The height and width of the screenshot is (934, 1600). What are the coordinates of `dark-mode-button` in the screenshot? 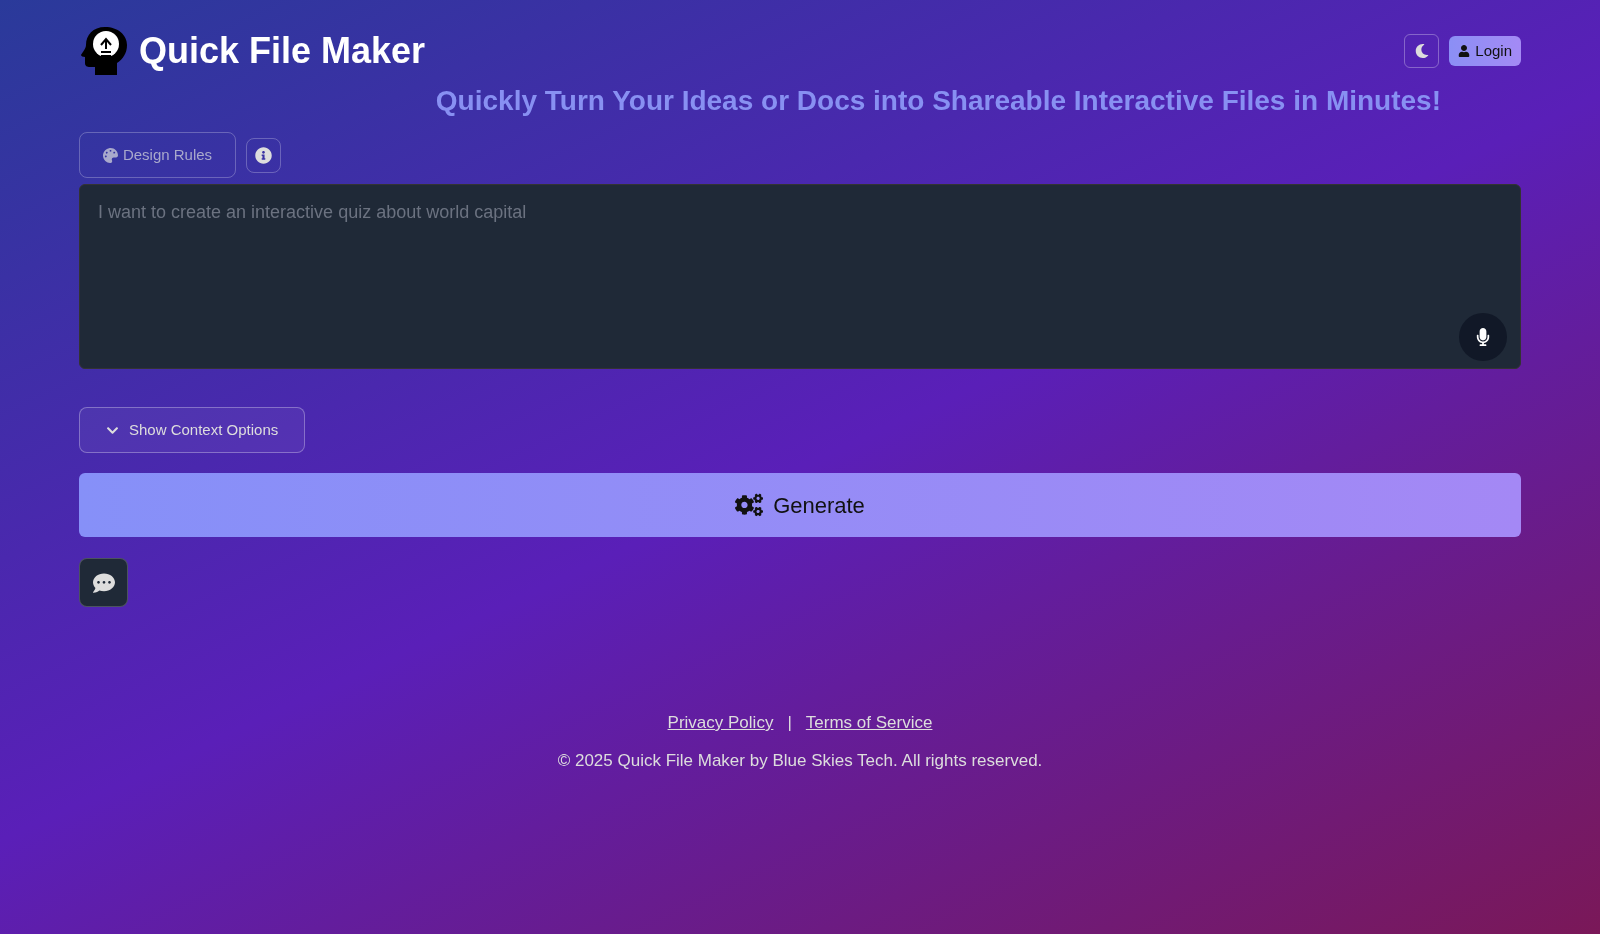 It's located at (1422, 51).